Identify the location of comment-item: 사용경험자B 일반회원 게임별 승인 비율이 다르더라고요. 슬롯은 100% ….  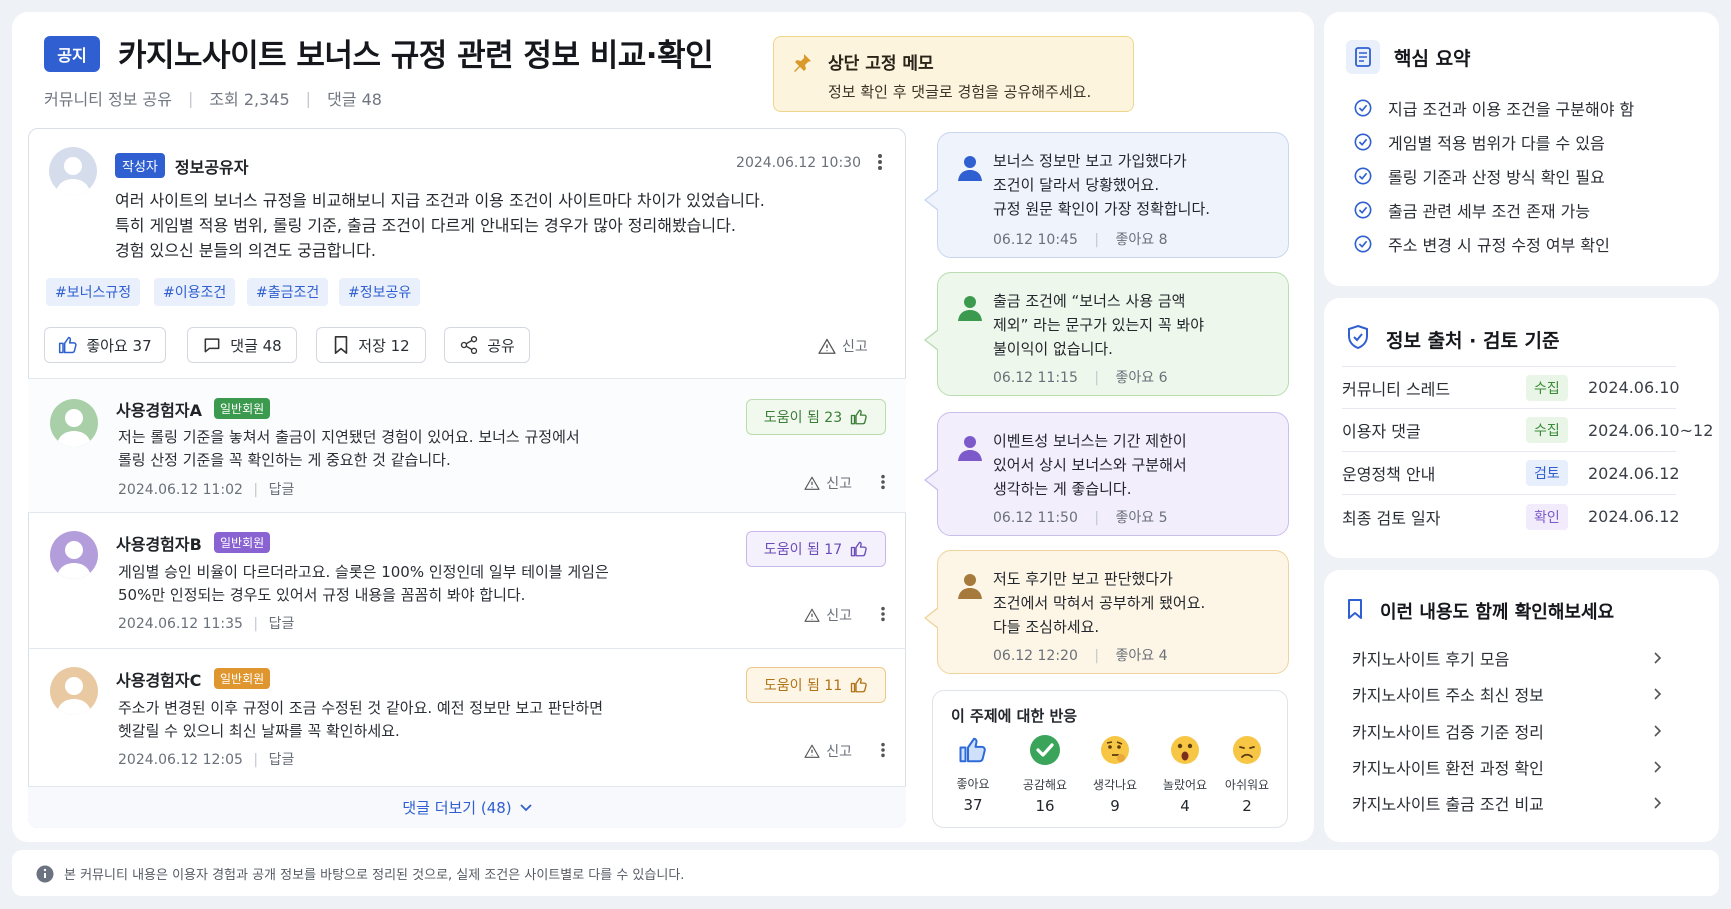
(467, 580).